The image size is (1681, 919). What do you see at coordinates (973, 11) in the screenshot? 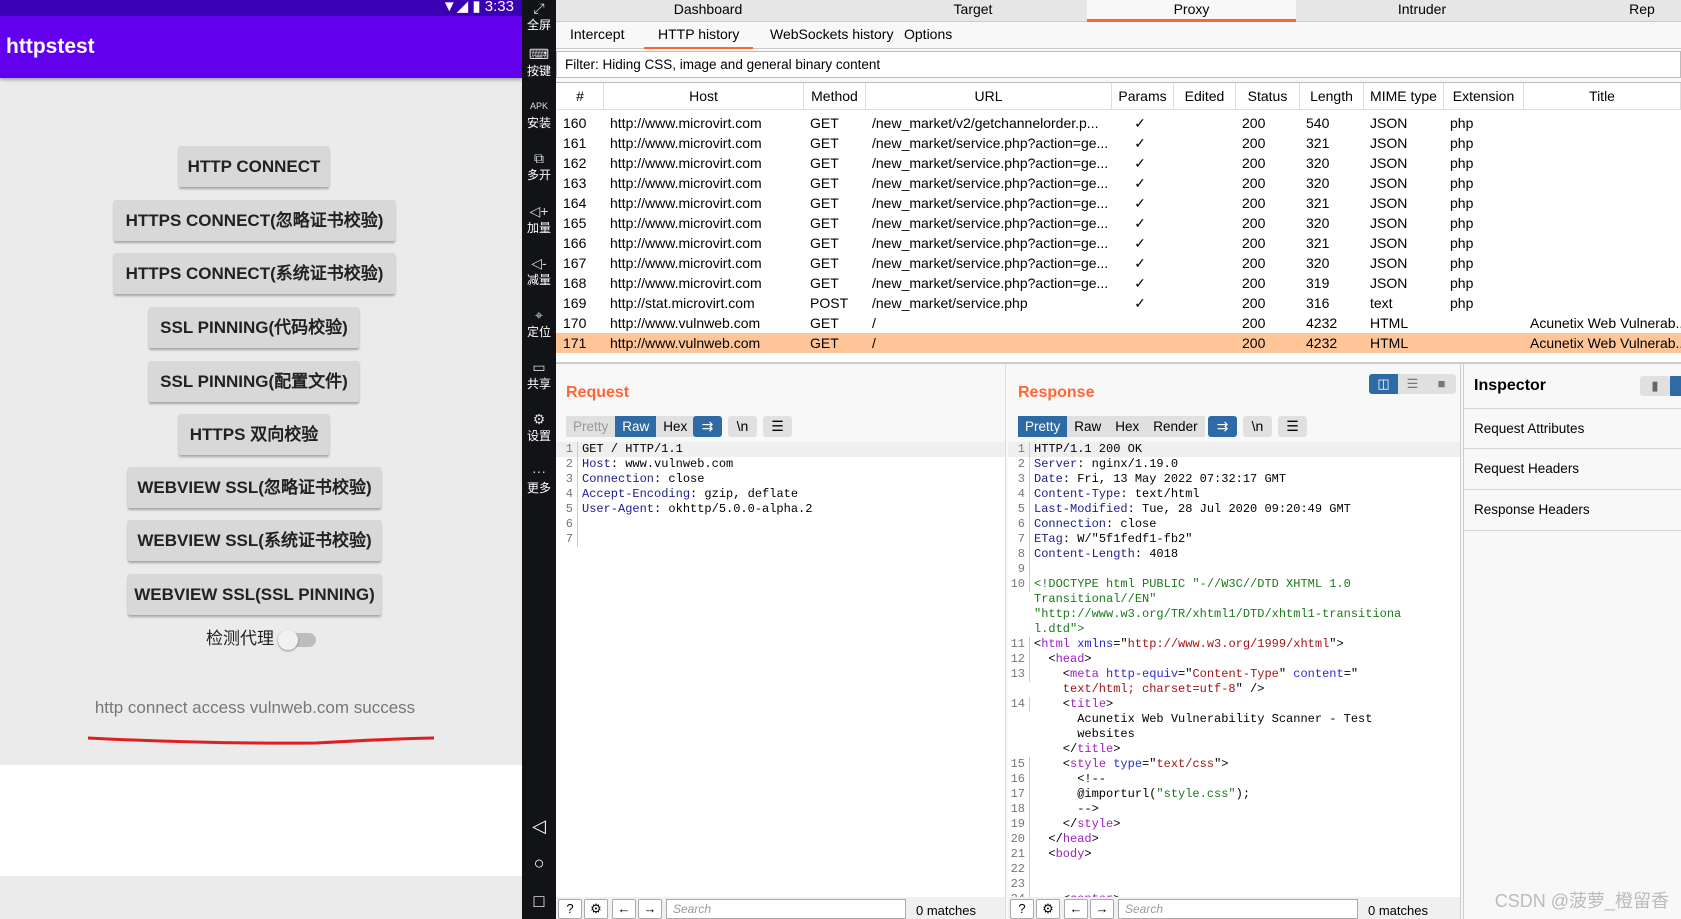
I see `tab-target: Target` at bounding box center [973, 11].